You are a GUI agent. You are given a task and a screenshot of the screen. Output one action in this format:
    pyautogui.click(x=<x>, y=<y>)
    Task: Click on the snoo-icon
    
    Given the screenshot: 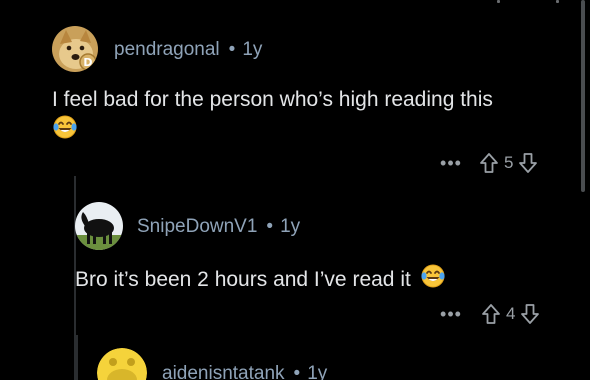 What is the action you would take?
    pyautogui.click(x=122, y=364)
    